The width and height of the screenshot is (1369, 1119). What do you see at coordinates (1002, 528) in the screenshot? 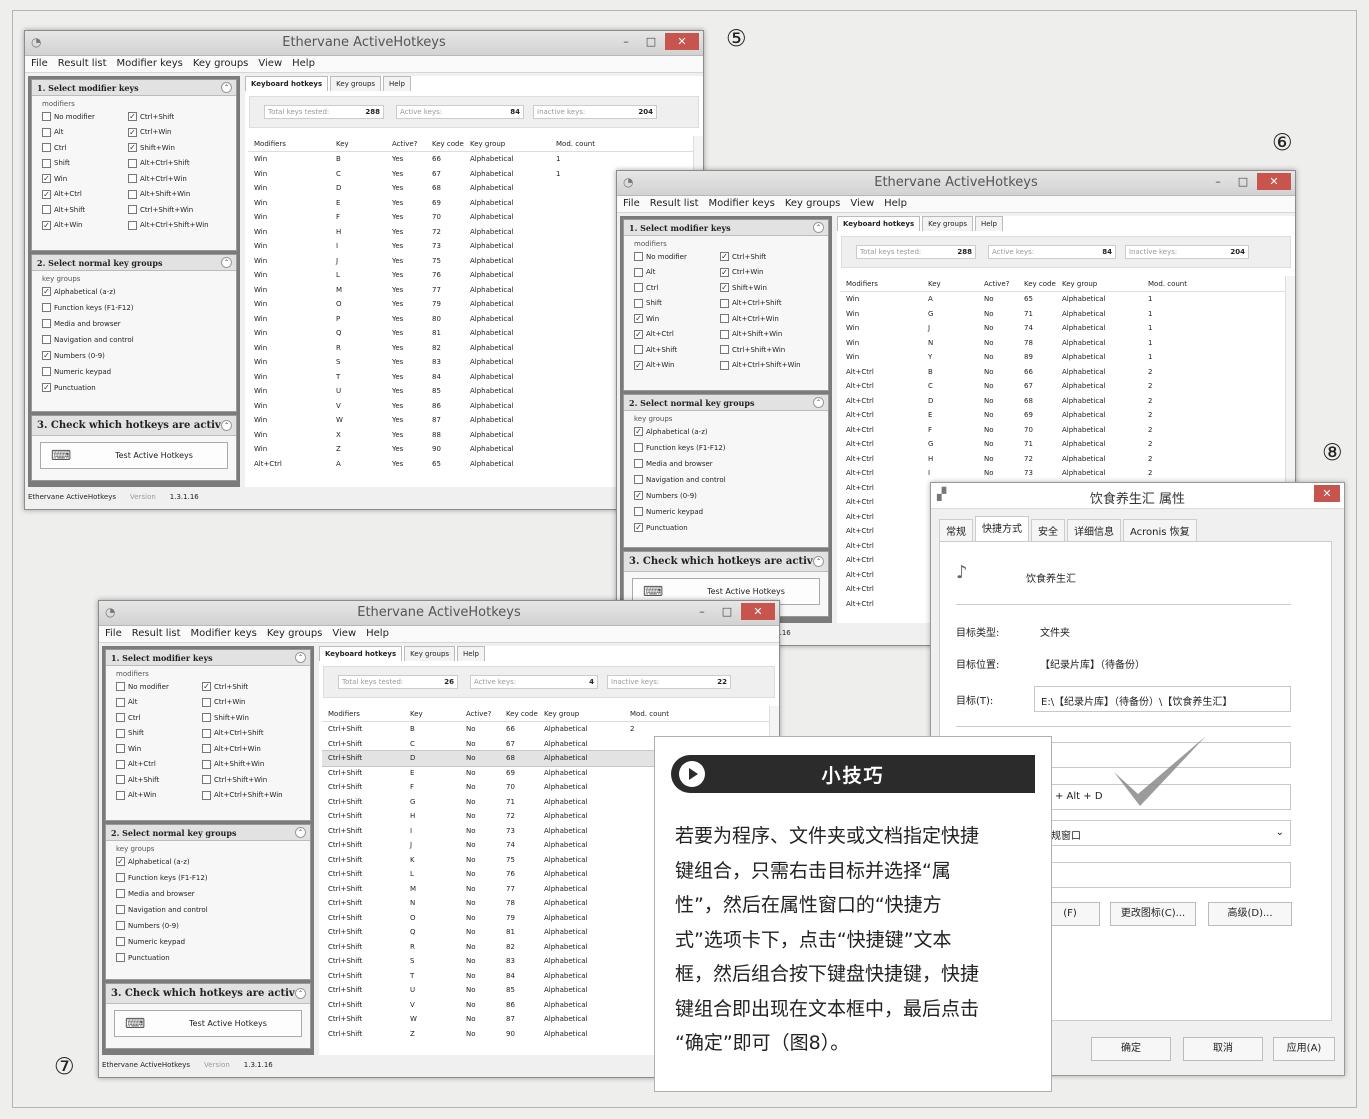
I see `tab-shortcut: 快捷方式` at bounding box center [1002, 528].